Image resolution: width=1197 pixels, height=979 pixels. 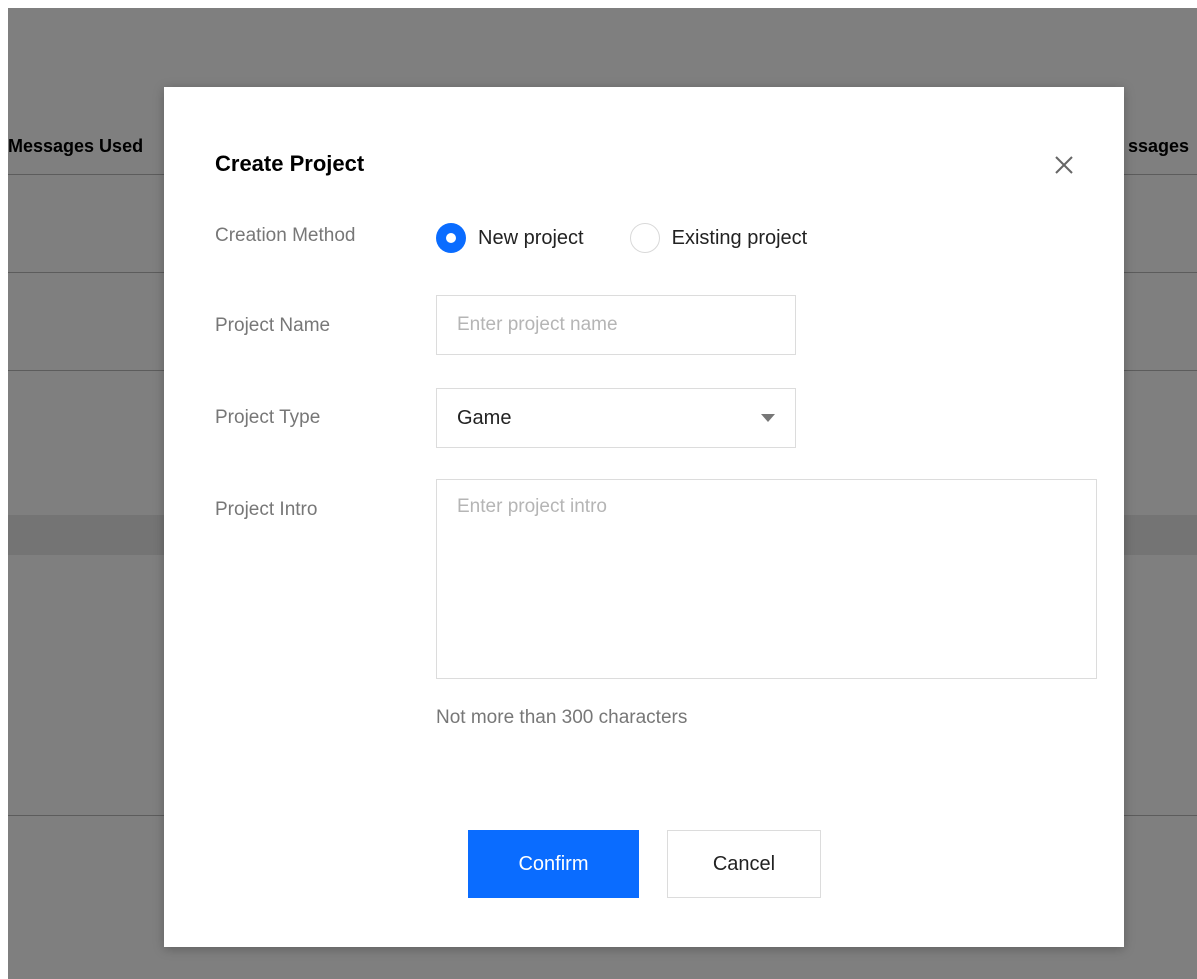 What do you see at coordinates (290, 163) in the screenshot?
I see `dialog-title: Create Project` at bounding box center [290, 163].